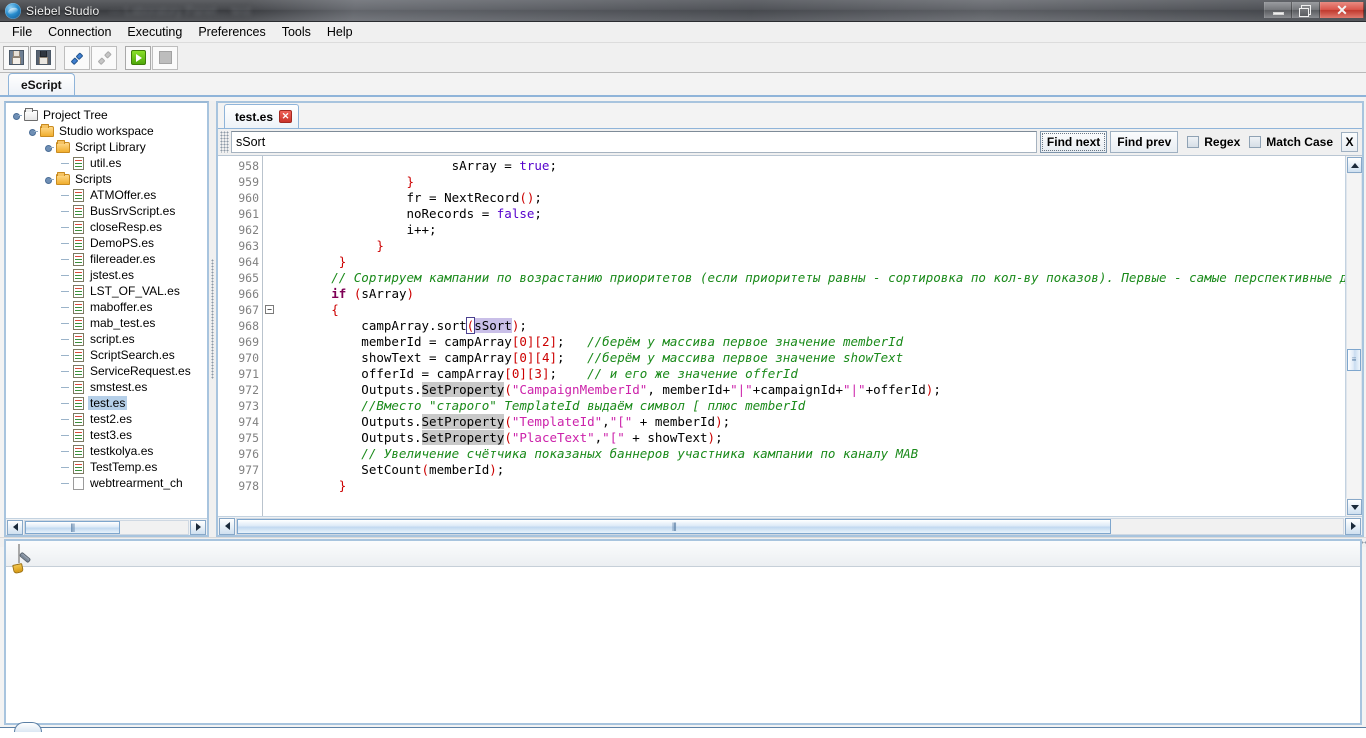 Image resolution: width=1366 pixels, height=738 pixels. I want to click on tree-item-servicerequest-es: ServiceRequest.es, so click(109, 371).